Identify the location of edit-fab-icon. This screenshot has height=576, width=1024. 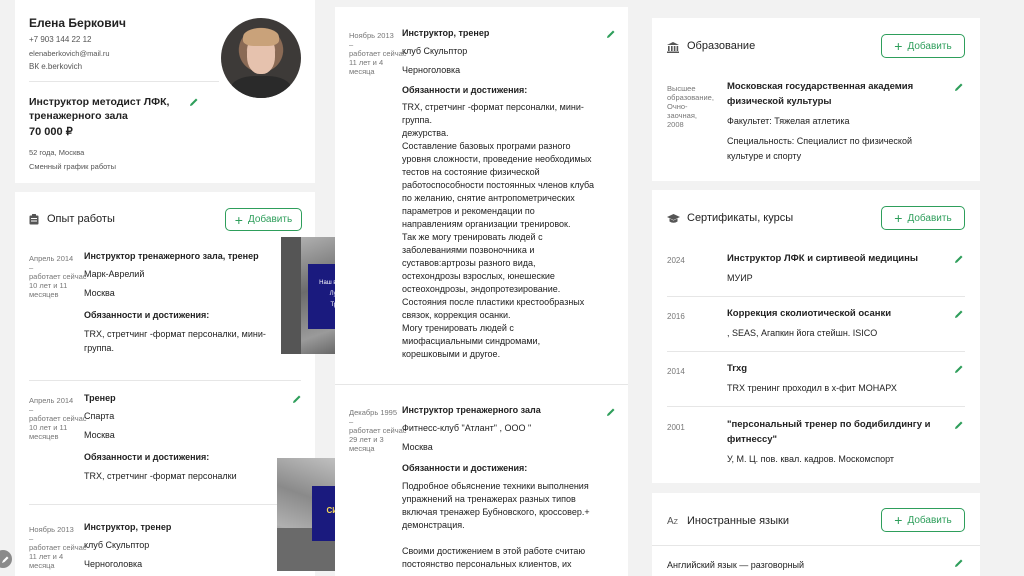
(6, 559).